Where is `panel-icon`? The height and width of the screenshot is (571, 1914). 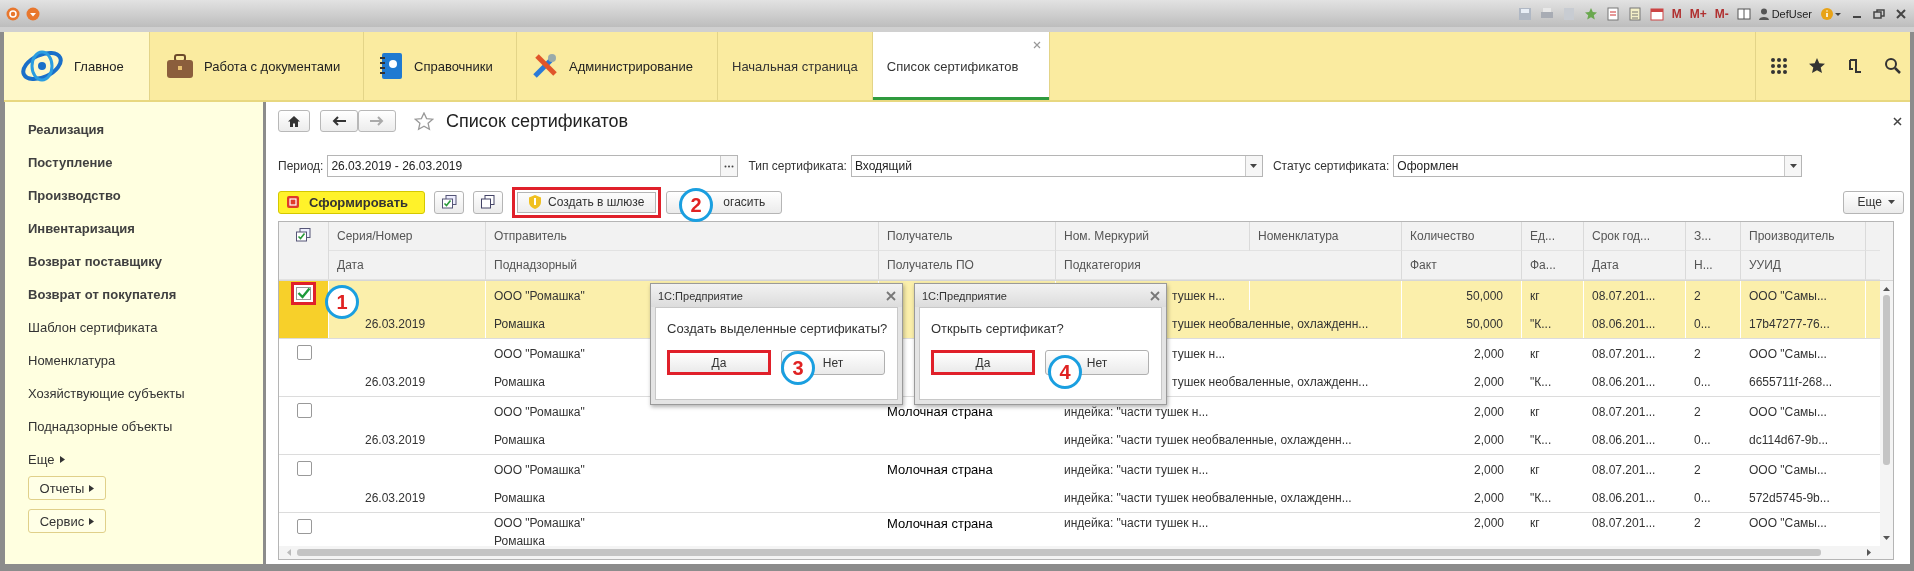
panel-icon is located at coordinates (1743, 13).